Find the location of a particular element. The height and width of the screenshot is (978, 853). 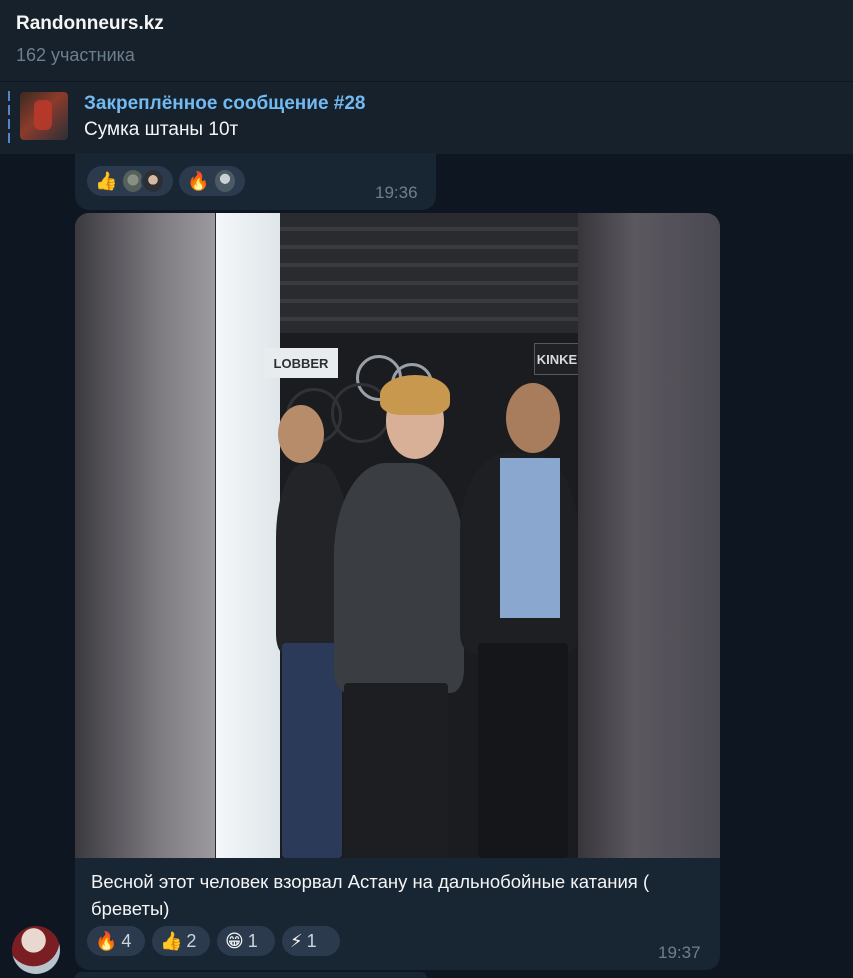

person-body is located at coordinates (399, 578).